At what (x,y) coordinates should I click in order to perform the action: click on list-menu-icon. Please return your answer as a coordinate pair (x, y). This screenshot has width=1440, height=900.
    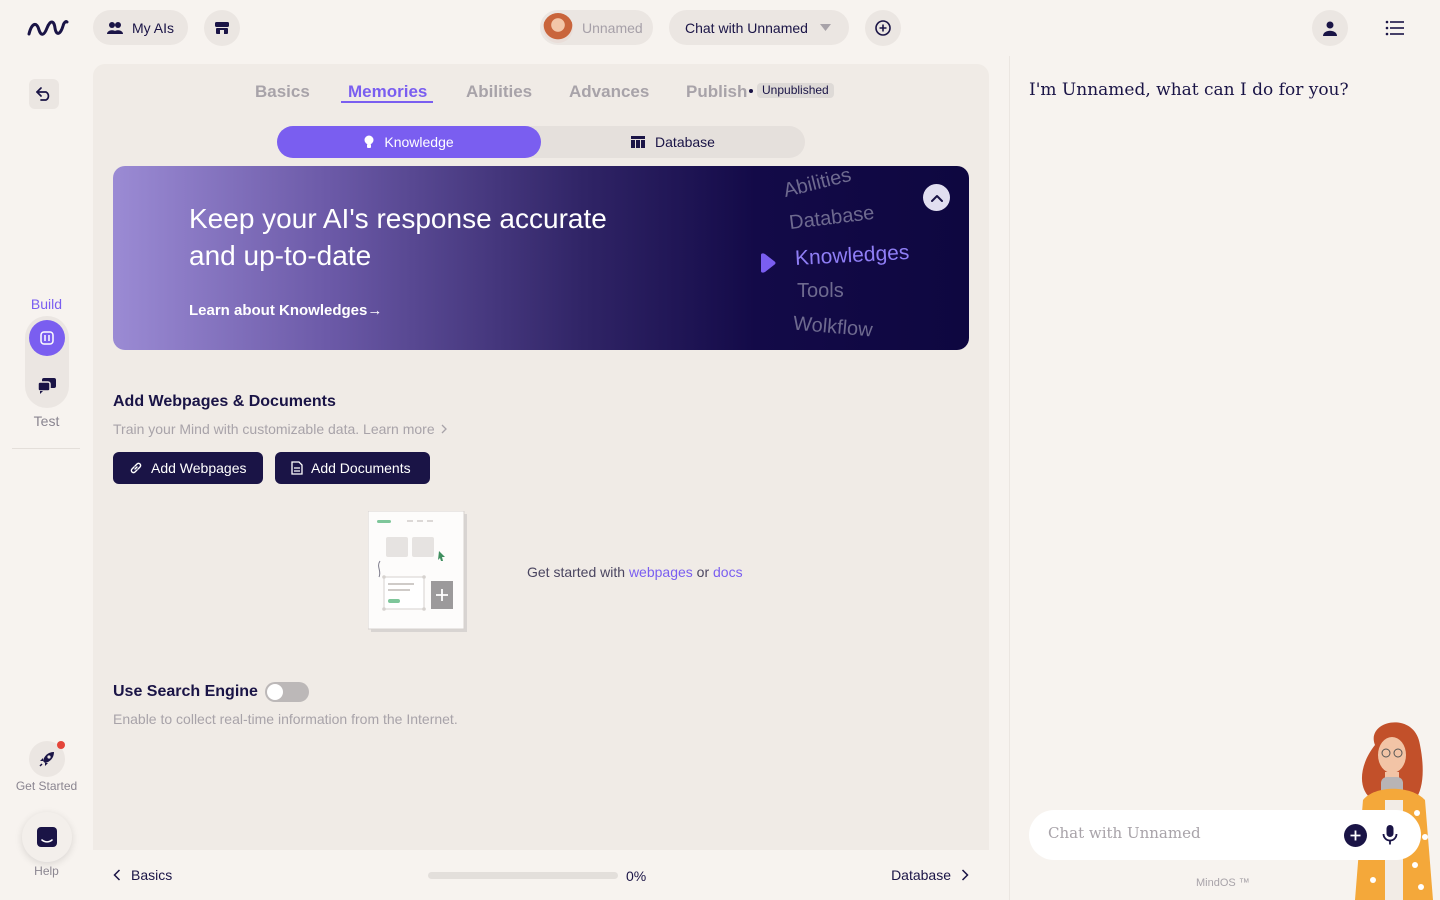
    Looking at the image, I should click on (1395, 28).